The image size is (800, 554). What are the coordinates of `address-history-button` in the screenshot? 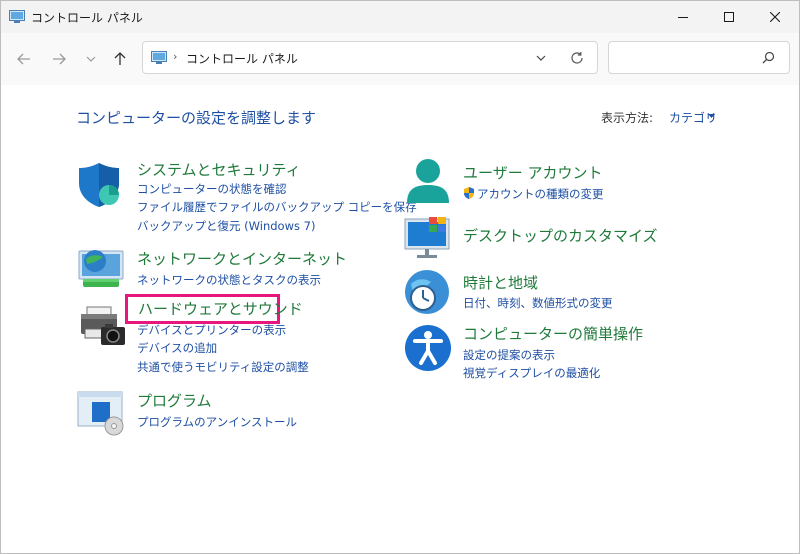 It's located at (541, 58).